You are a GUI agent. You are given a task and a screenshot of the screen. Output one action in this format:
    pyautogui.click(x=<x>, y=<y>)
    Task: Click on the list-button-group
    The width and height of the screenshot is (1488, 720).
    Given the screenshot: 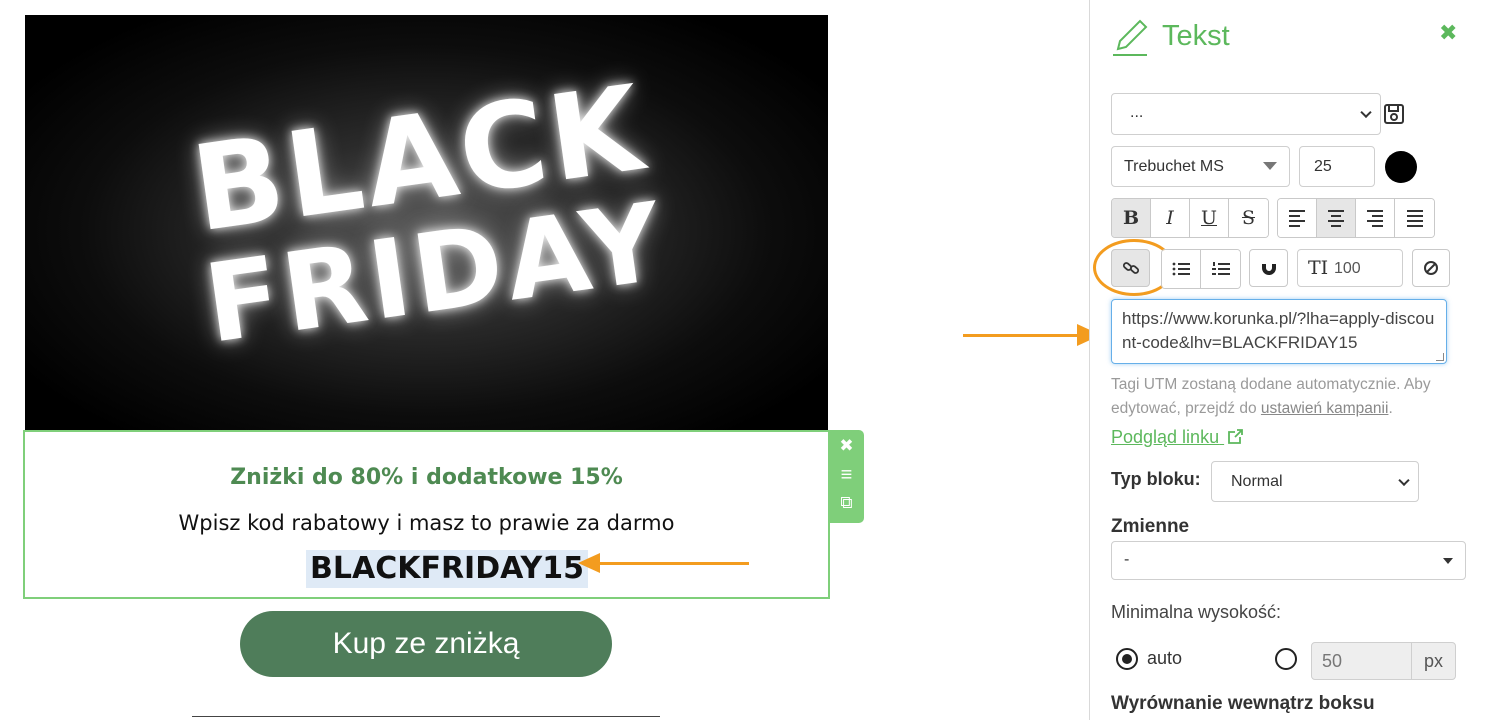 What is the action you would take?
    pyautogui.click(x=1201, y=269)
    